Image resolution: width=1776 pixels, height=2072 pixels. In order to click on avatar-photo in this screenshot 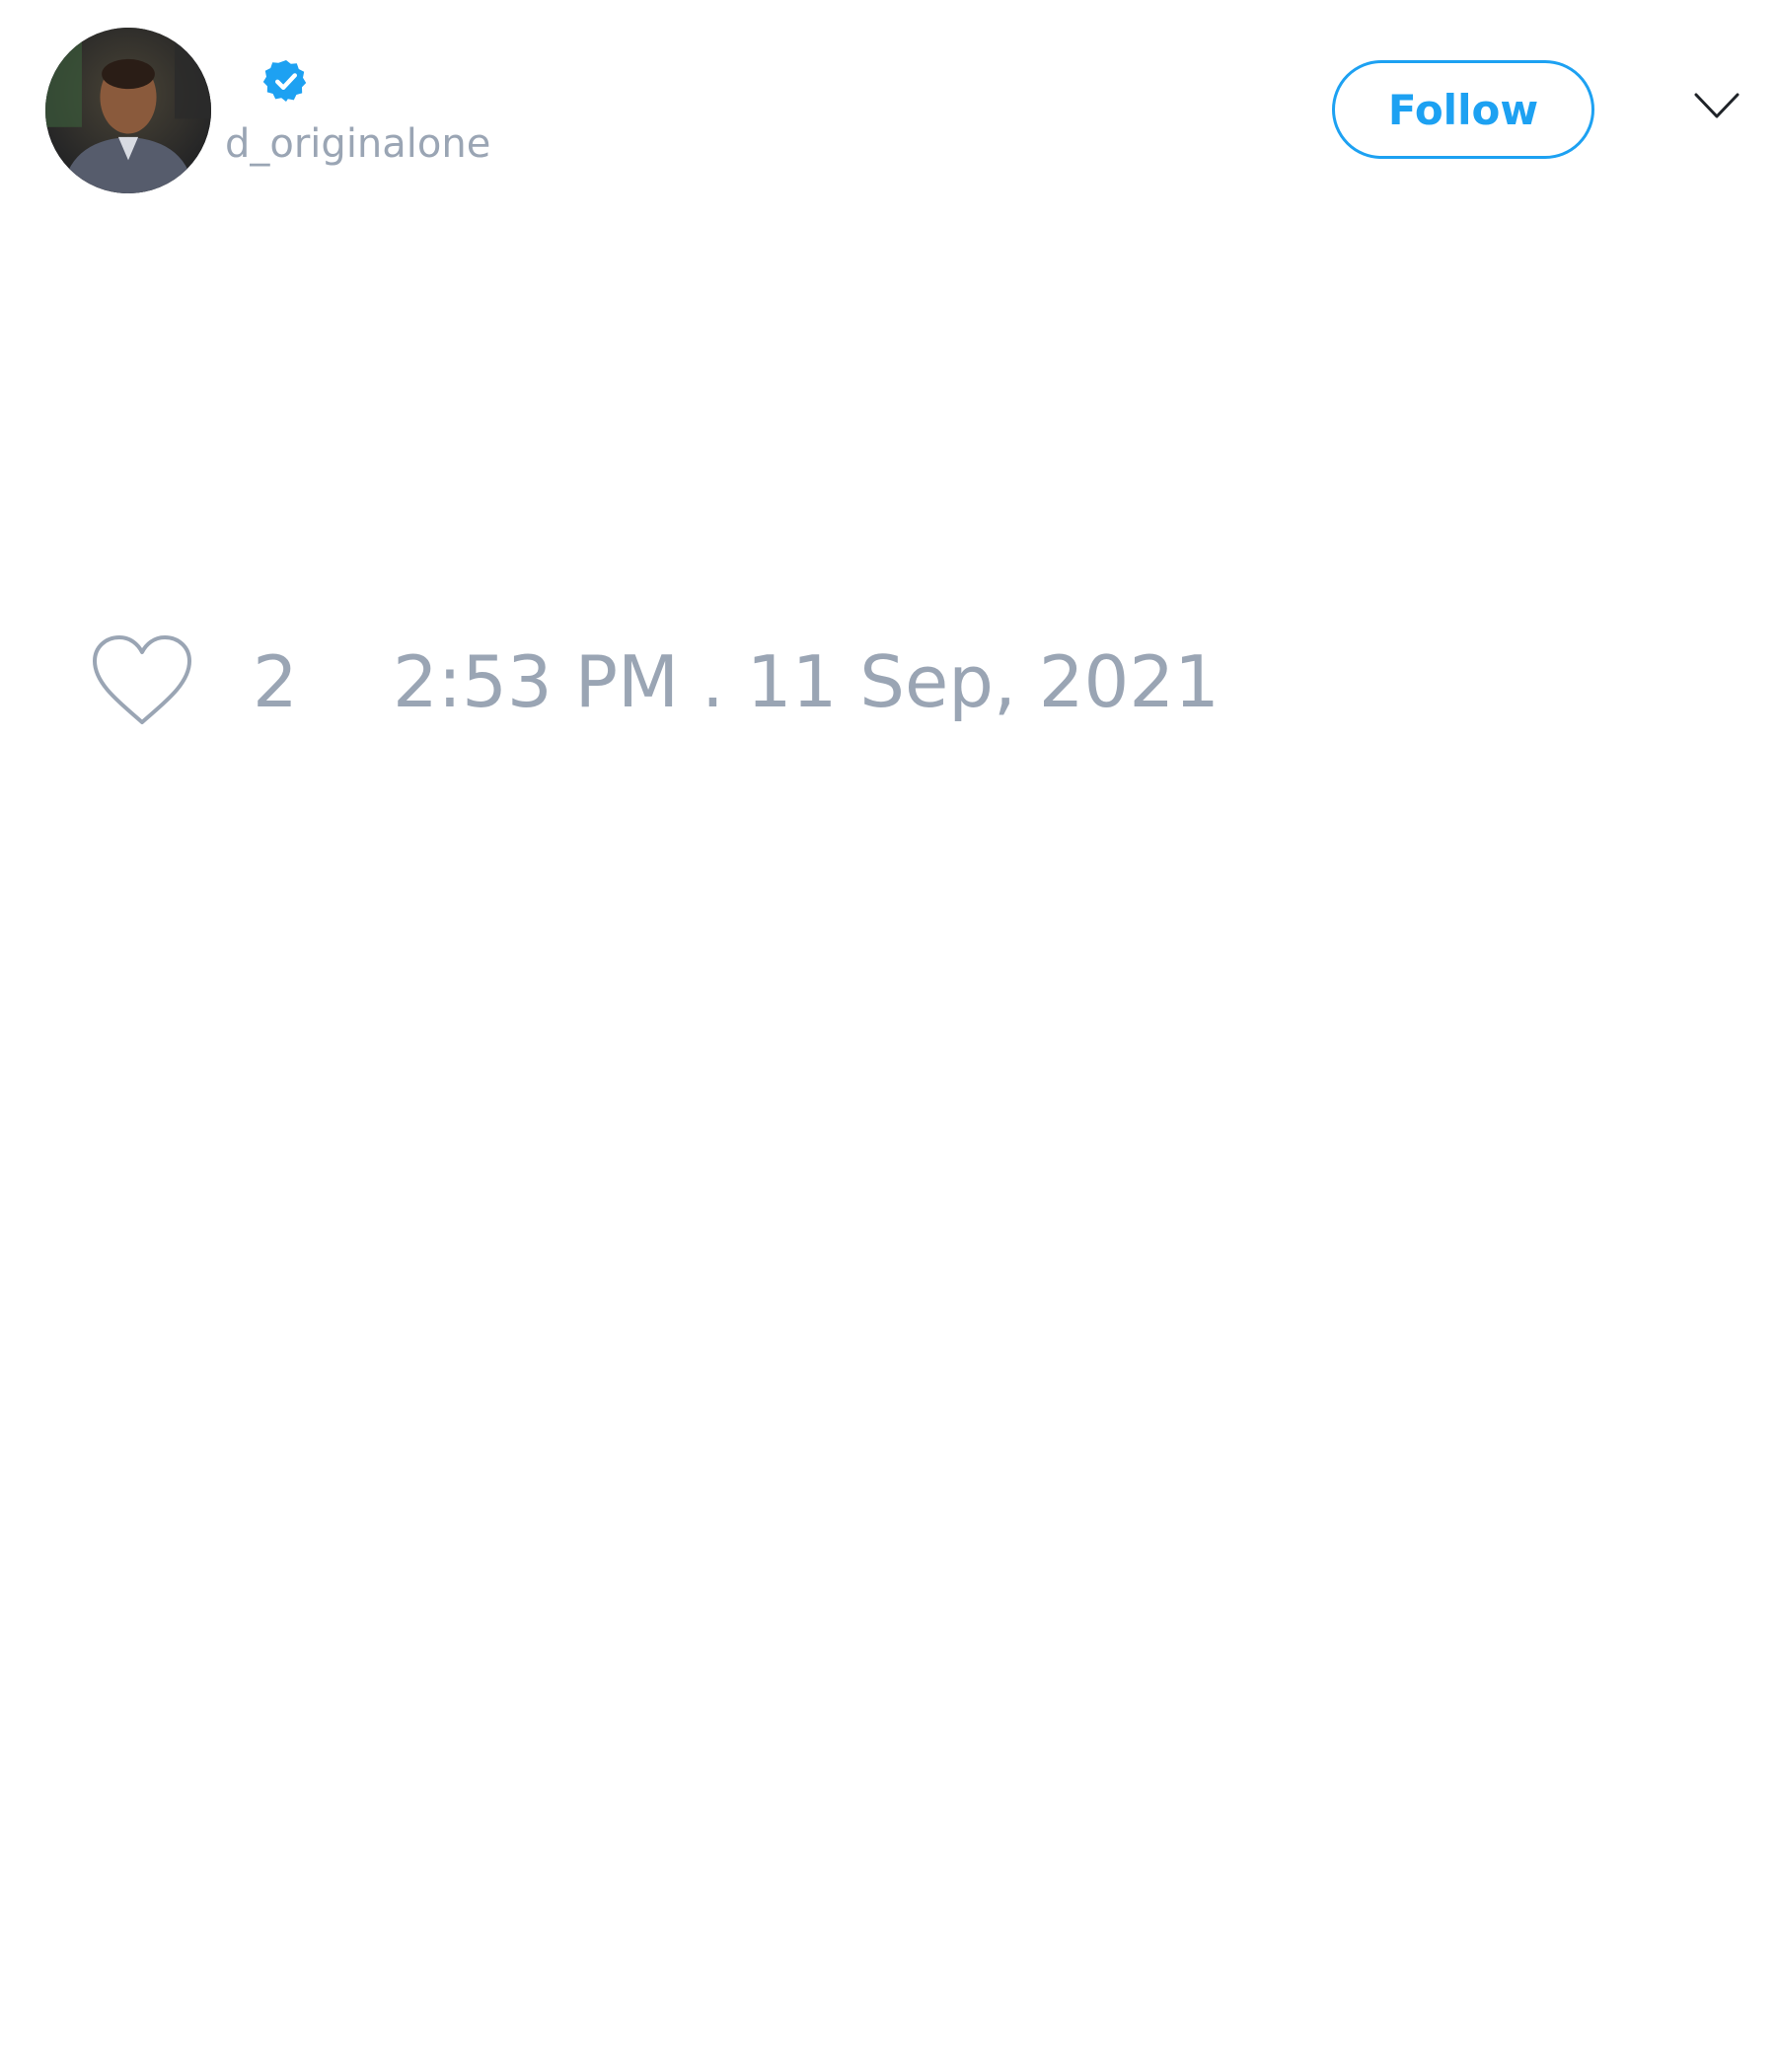, I will do `click(128, 111)`.